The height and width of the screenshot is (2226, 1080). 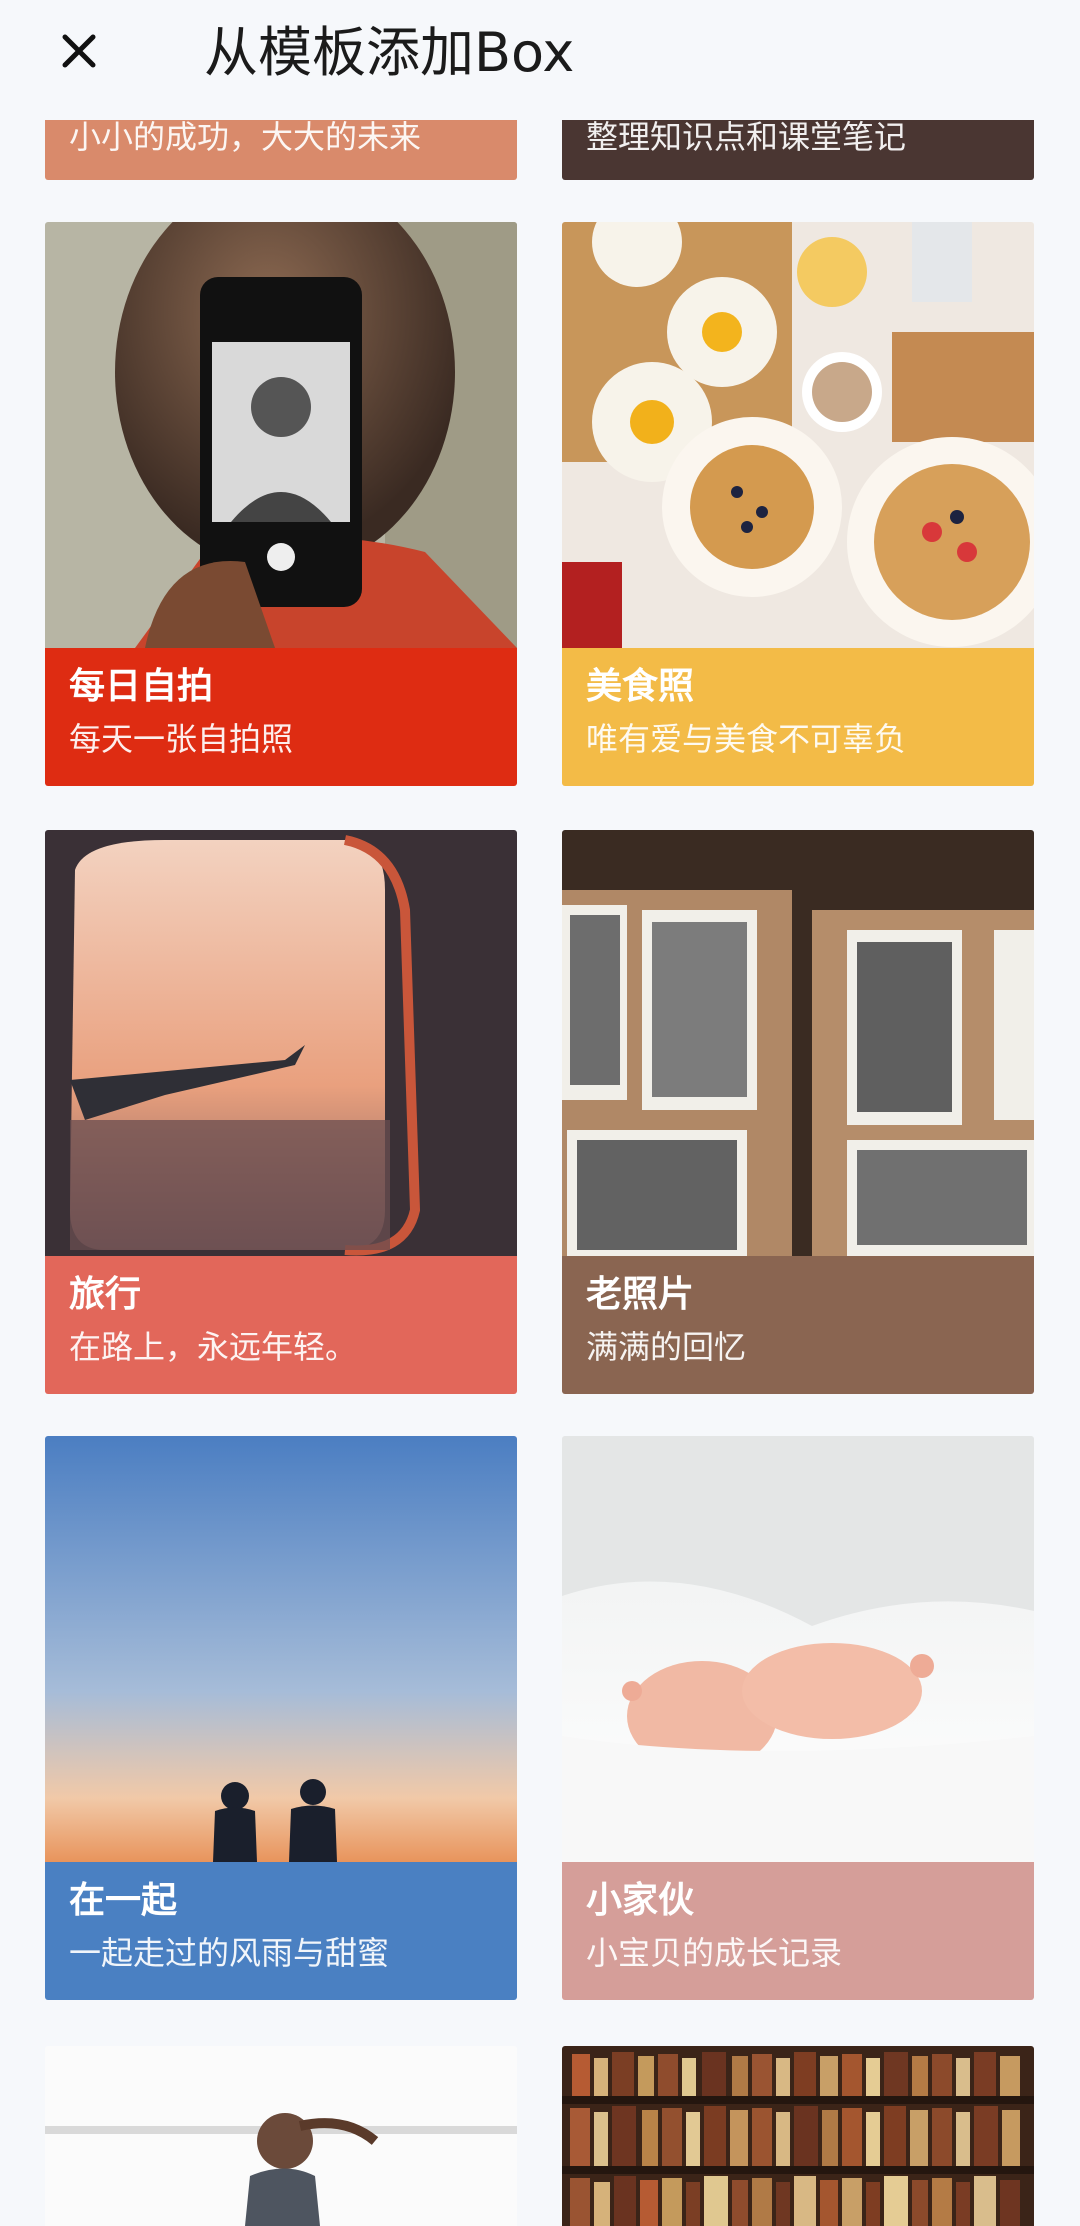 I want to click on template-card-books, so click(x=798, y=2136).